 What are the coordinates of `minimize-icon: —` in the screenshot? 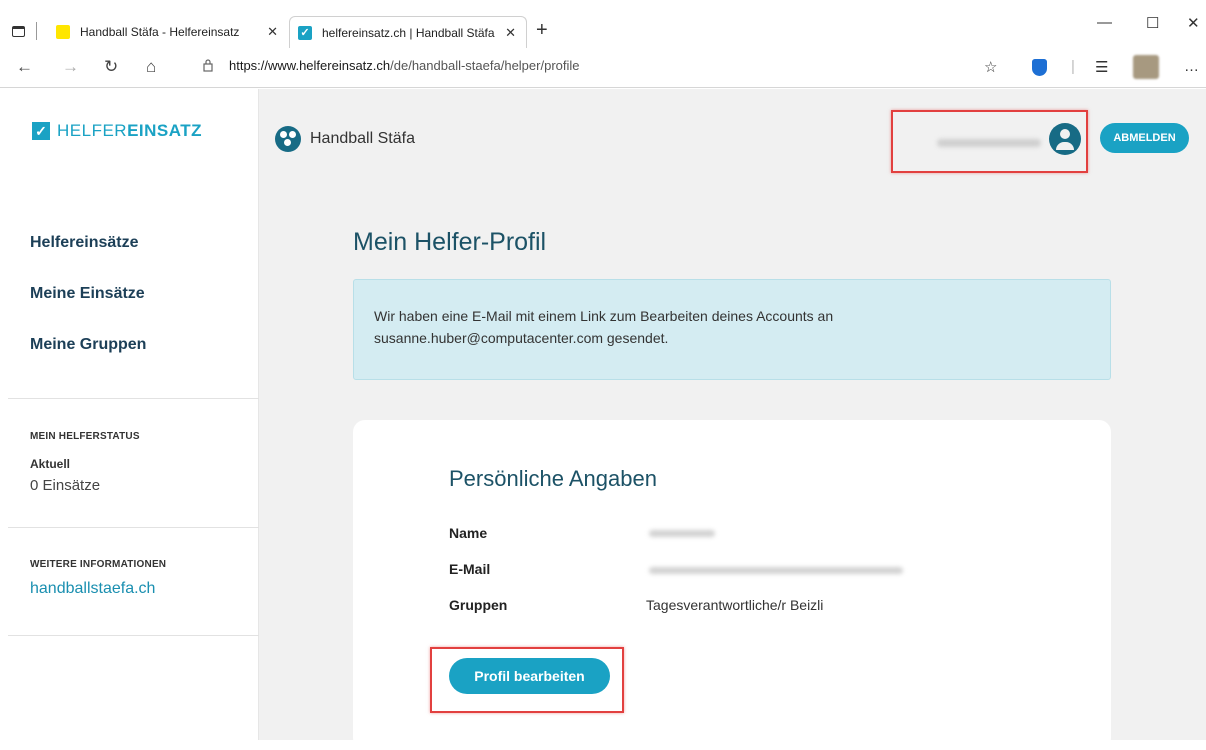 It's located at (1104, 22).